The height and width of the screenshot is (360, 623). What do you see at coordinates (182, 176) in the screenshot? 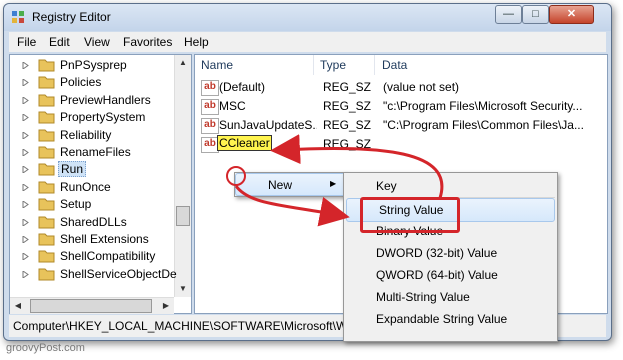
I see `tree-vertical-scrollbar: ▲ ▼` at bounding box center [182, 176].